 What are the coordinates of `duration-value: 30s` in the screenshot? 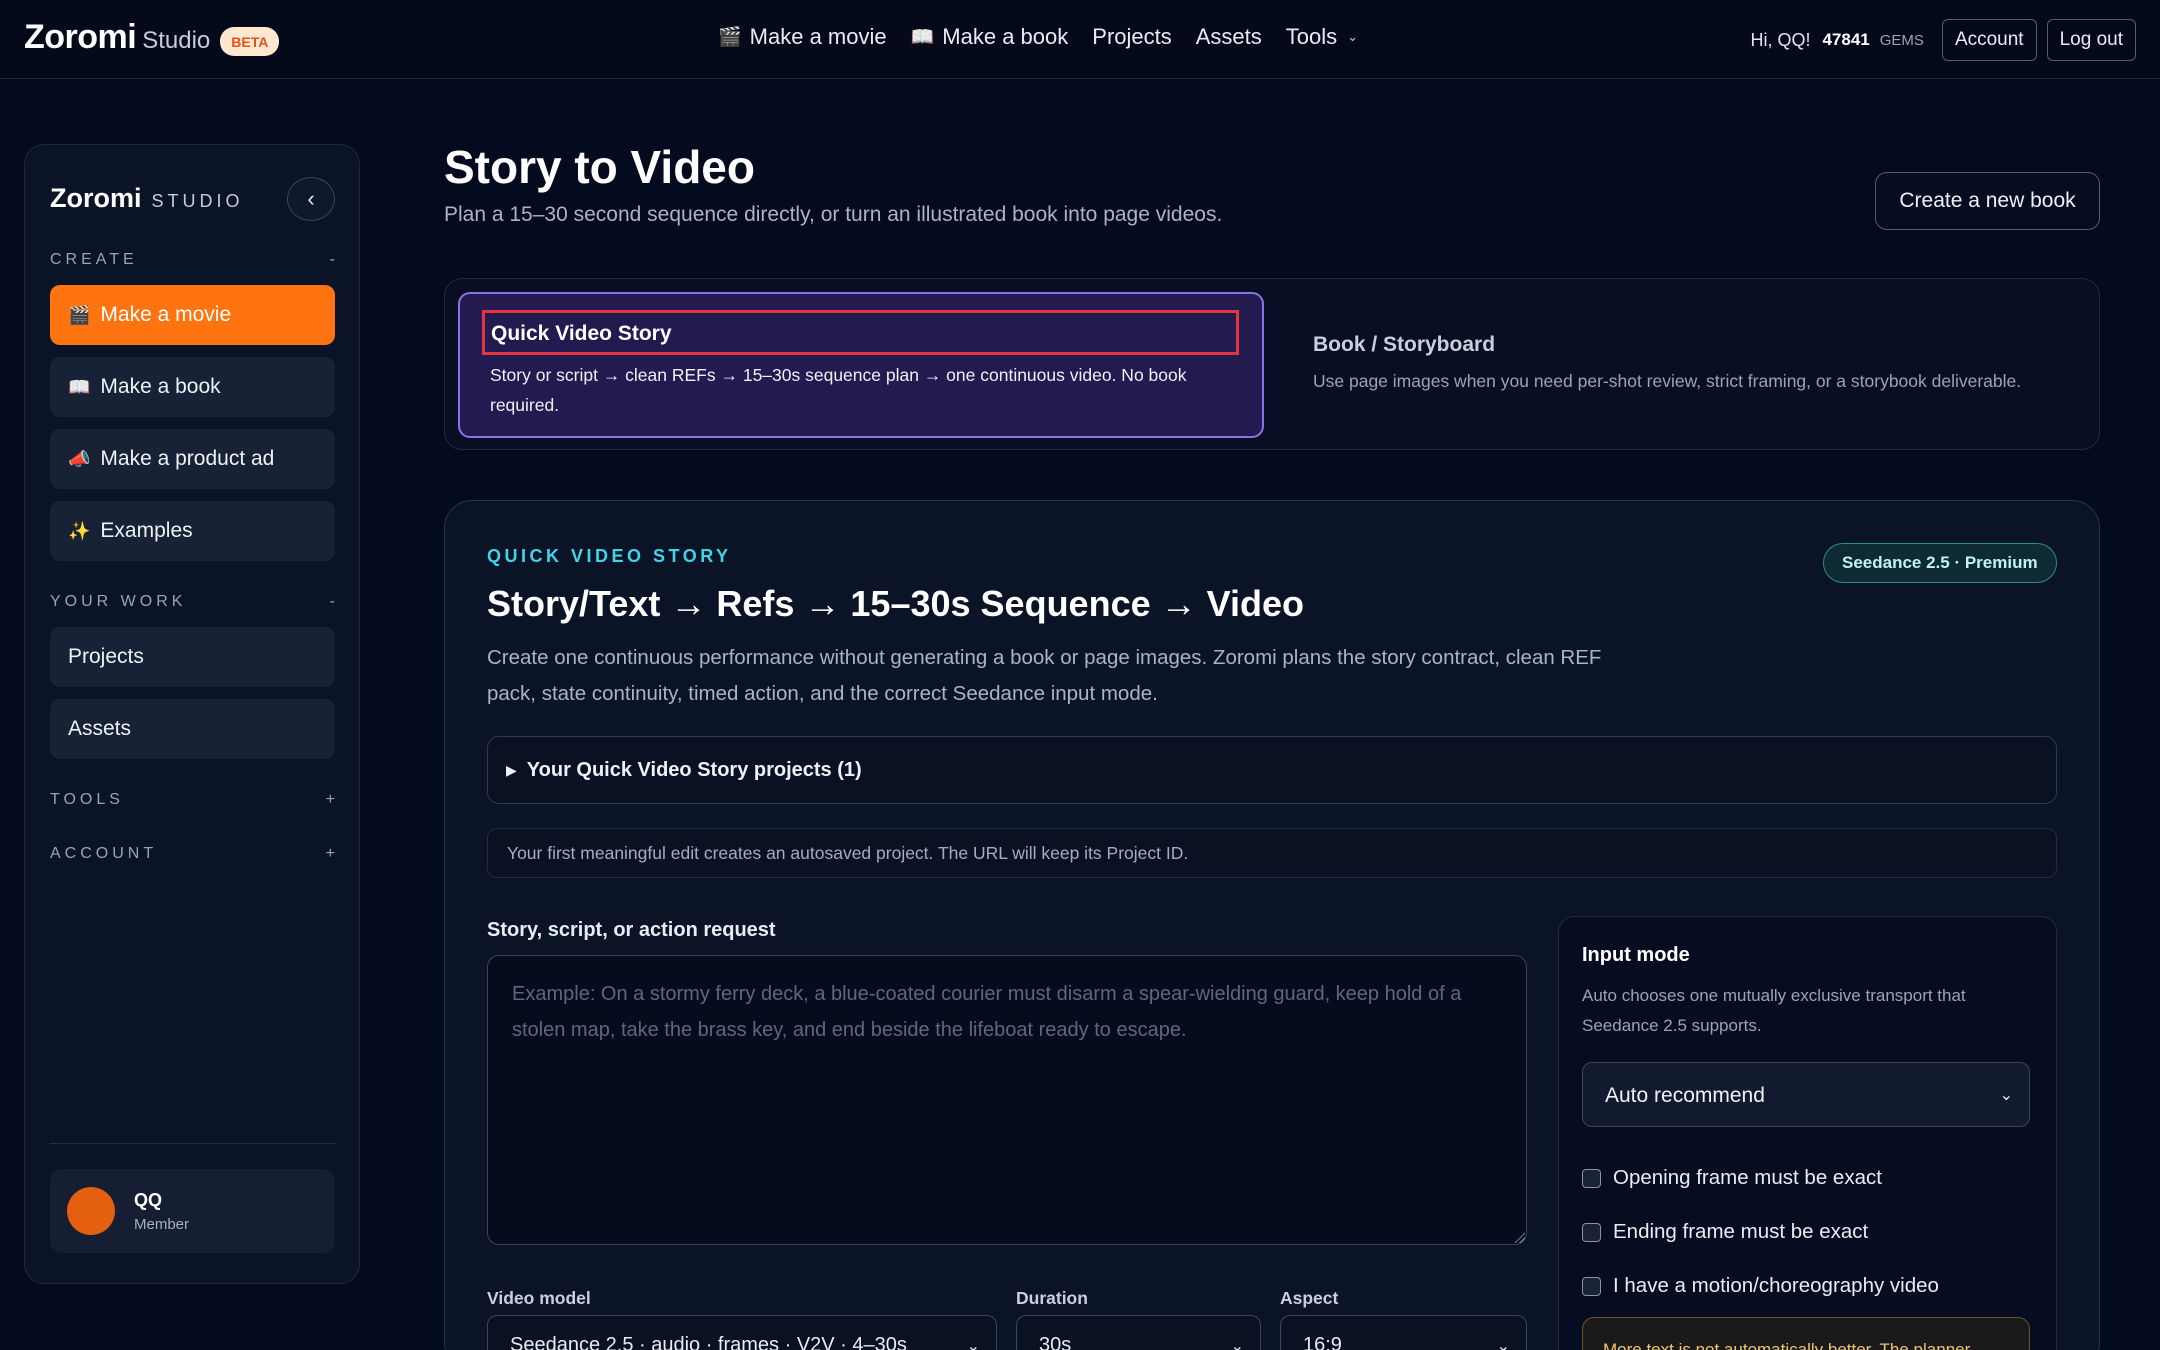 It's located at (1055, 1342).